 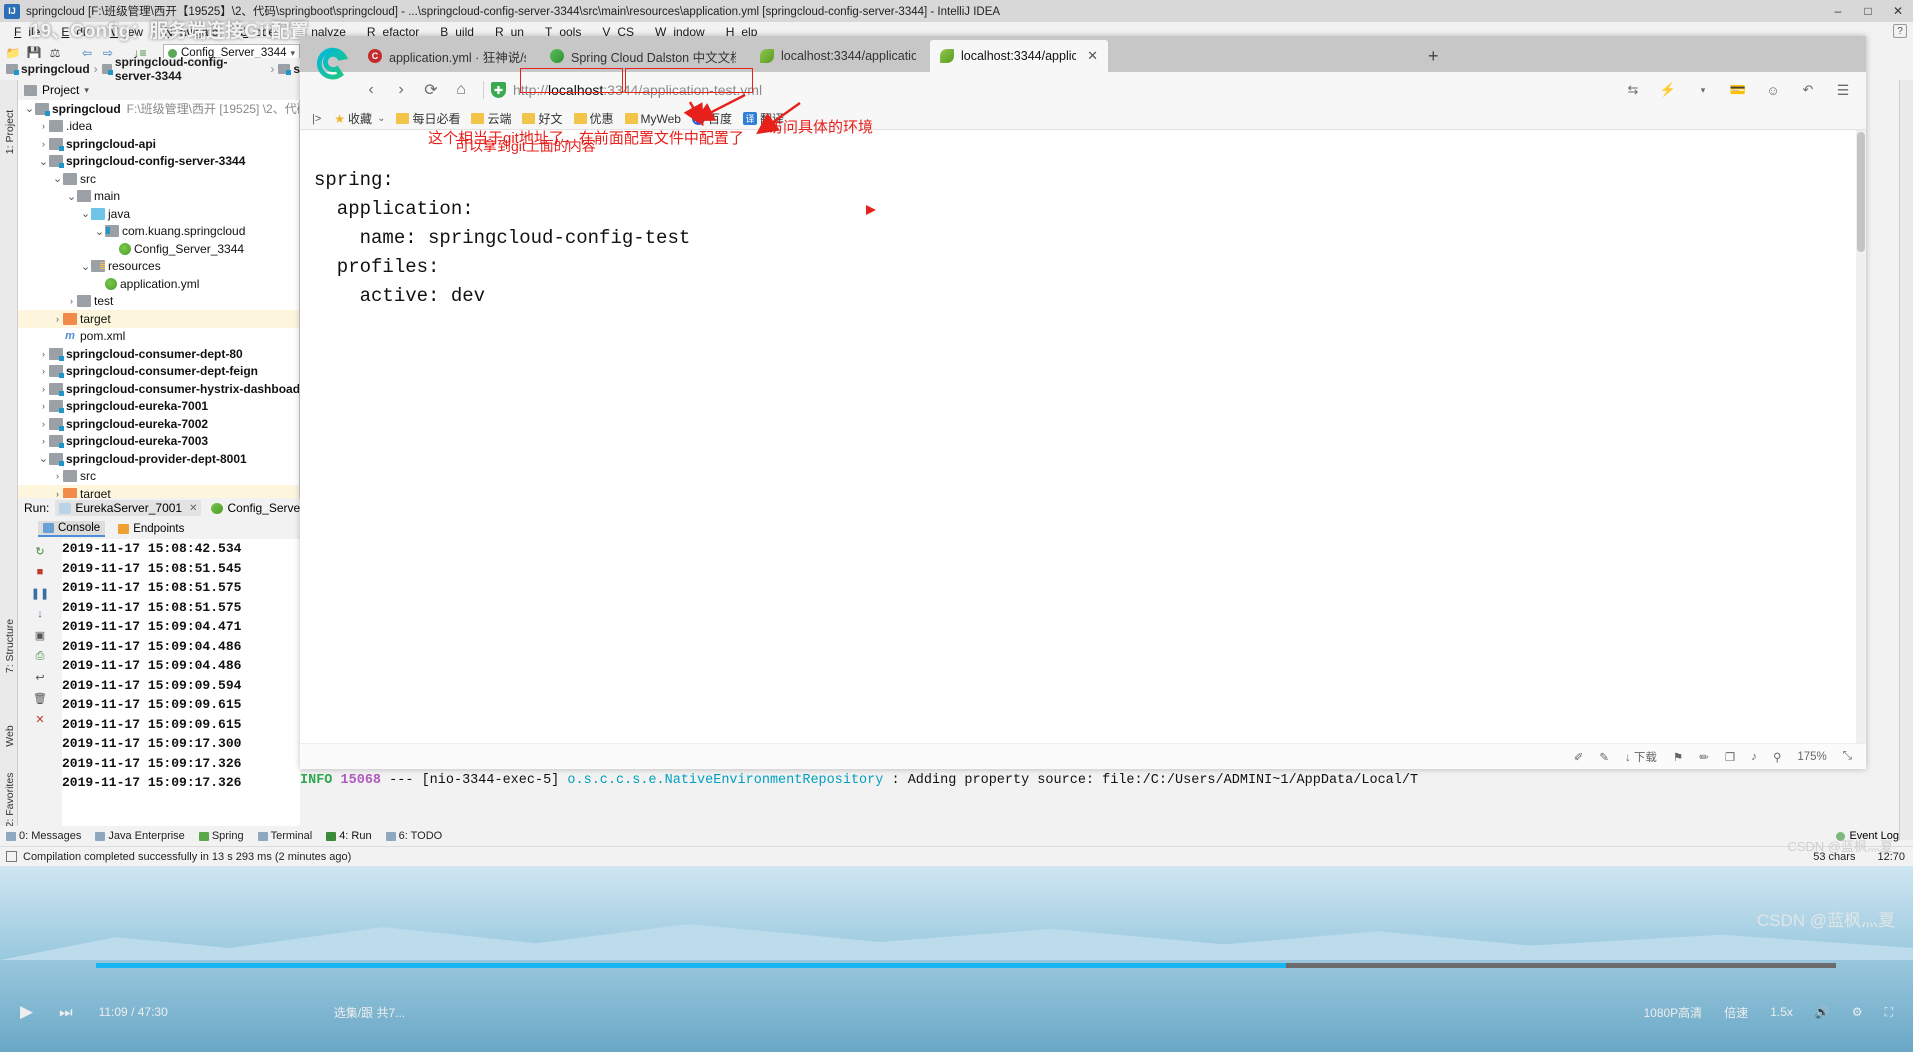 What do you see at coordinates (26, 1012) in the screenshot?
I see `play-button: ▶` at bounding box center [26, 1012].